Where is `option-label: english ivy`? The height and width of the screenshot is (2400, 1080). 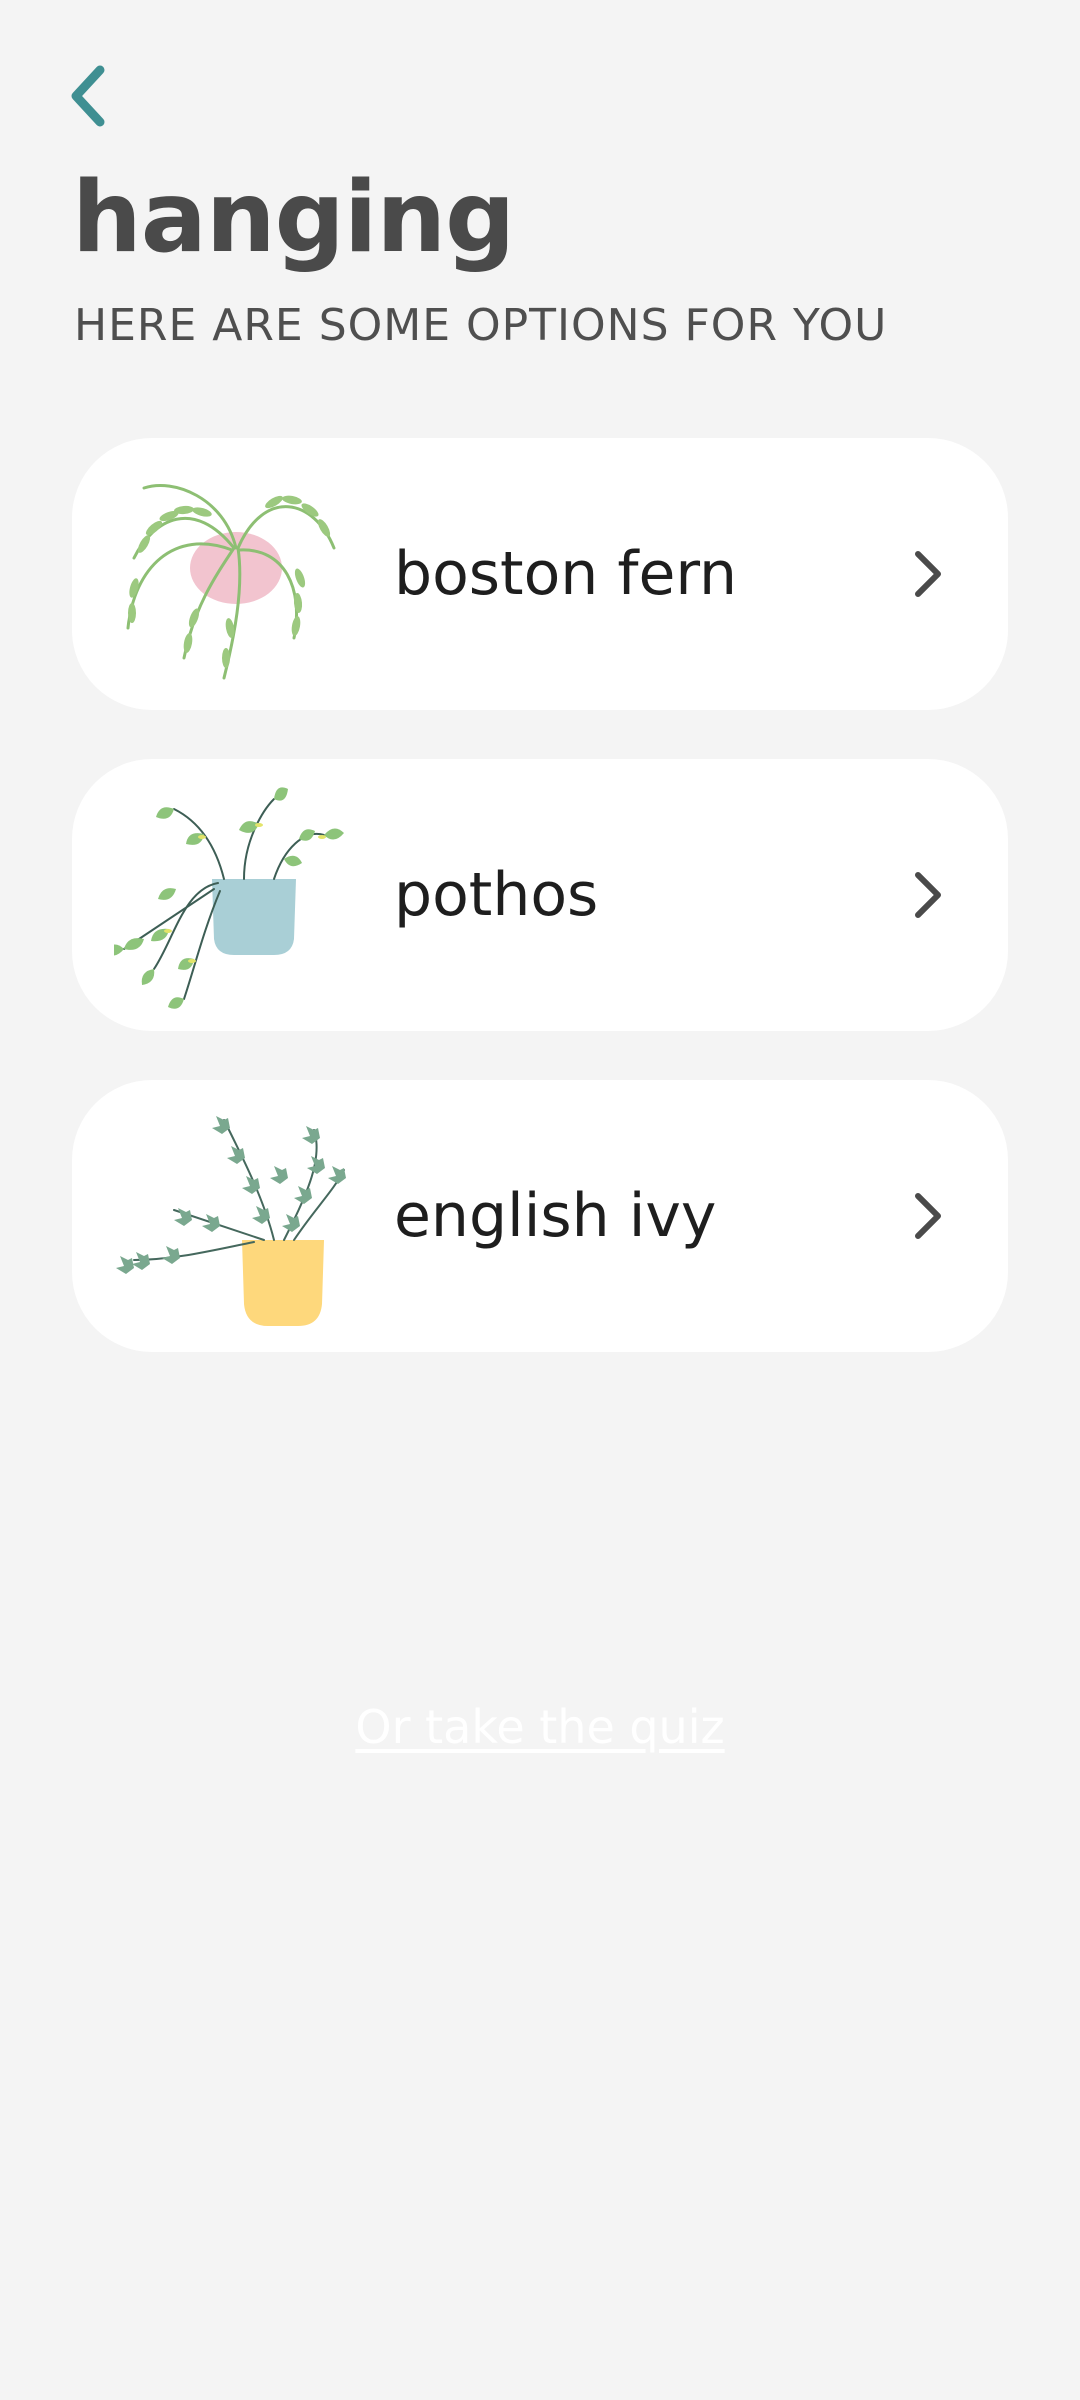 option-label: english ivy is located at coordinates (555, 1216).